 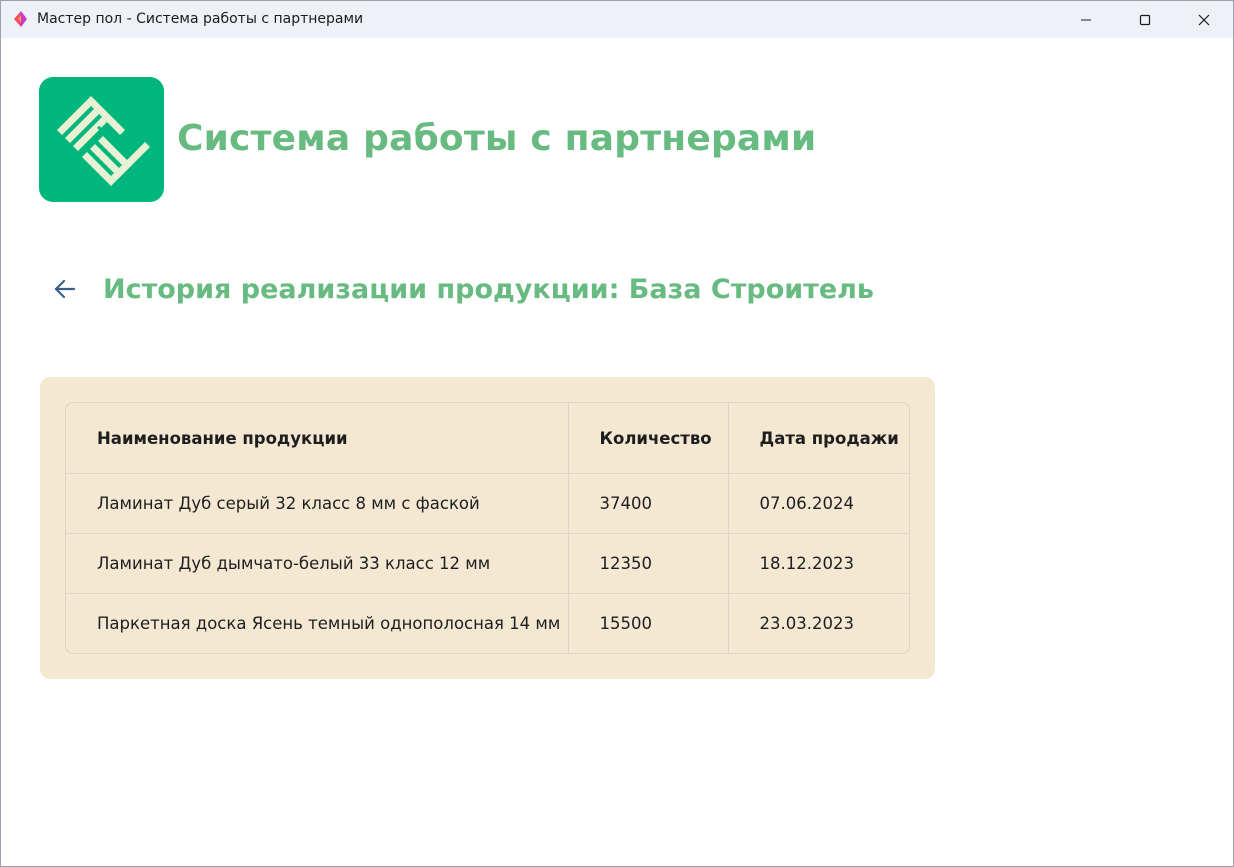 I want to click on company-logo, so click(x=101, y=139).